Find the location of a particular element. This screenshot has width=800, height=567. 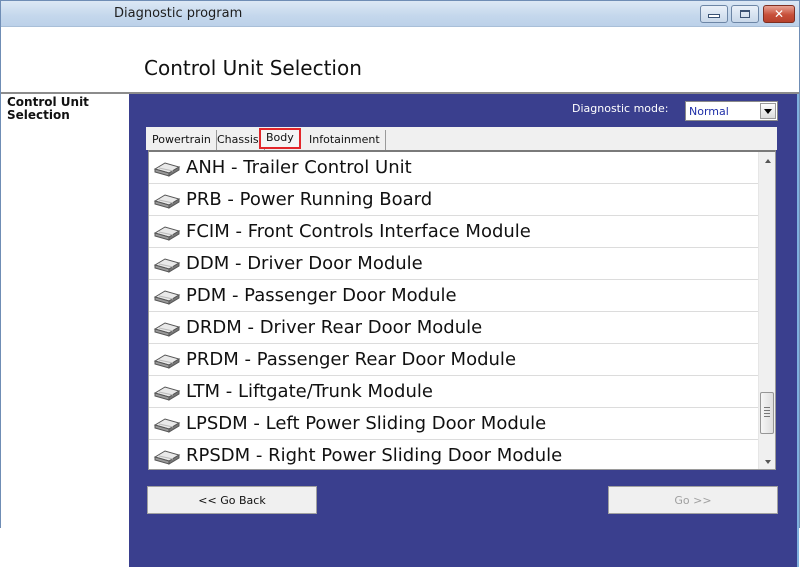

go-button: Go >> is located at coordinates (693, 500).